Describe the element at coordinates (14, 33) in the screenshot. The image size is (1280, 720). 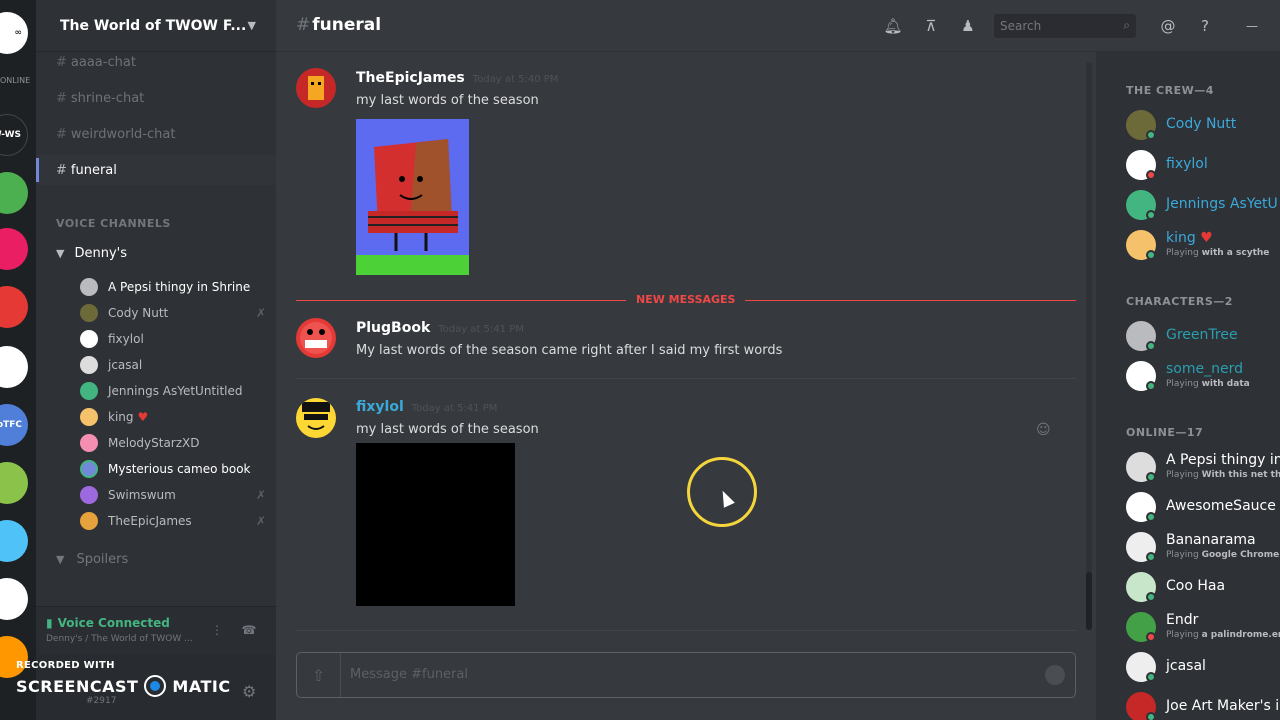
I see `server-icon-1: ∞` at that location.